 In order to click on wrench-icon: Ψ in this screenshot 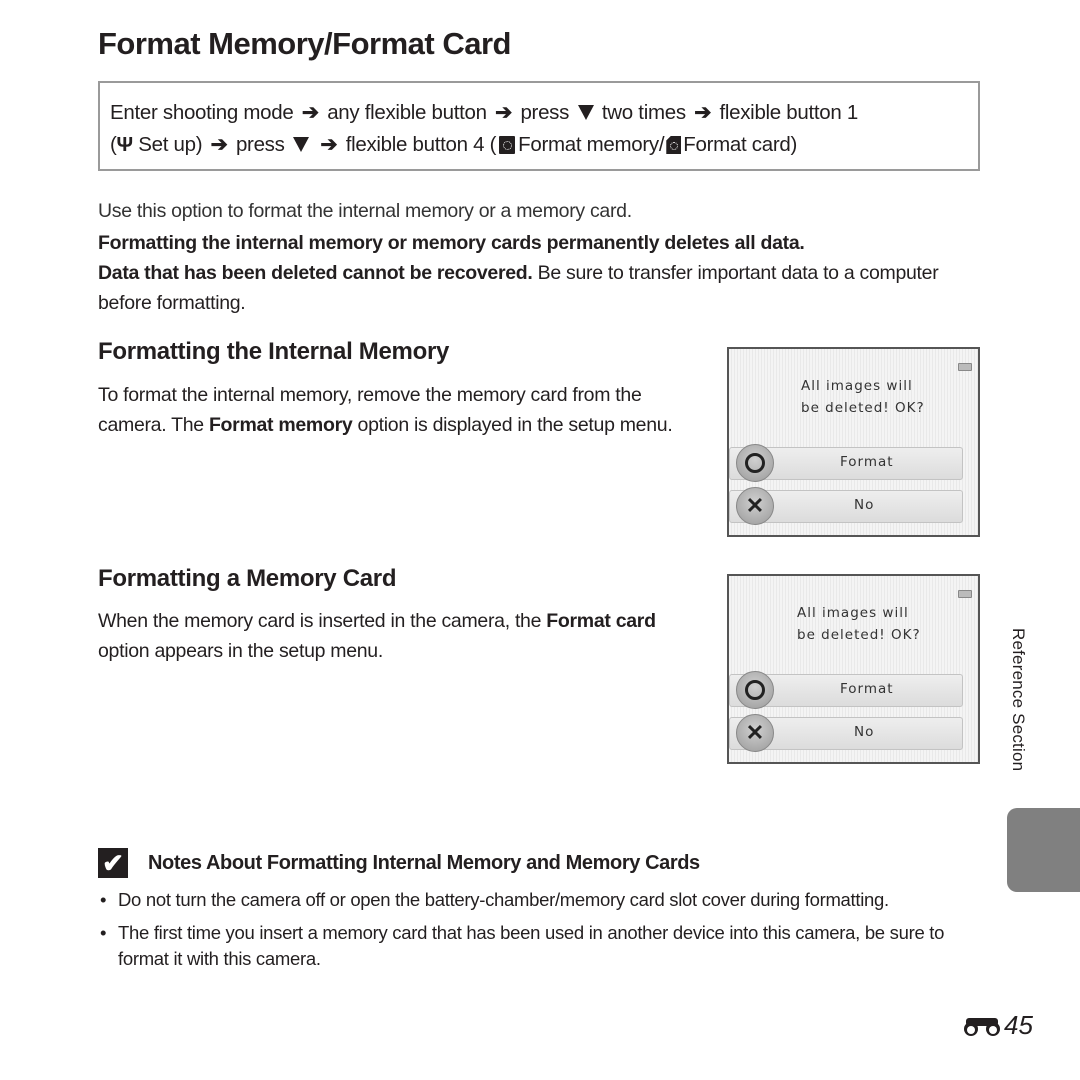, I will do `click(125, 144)`.